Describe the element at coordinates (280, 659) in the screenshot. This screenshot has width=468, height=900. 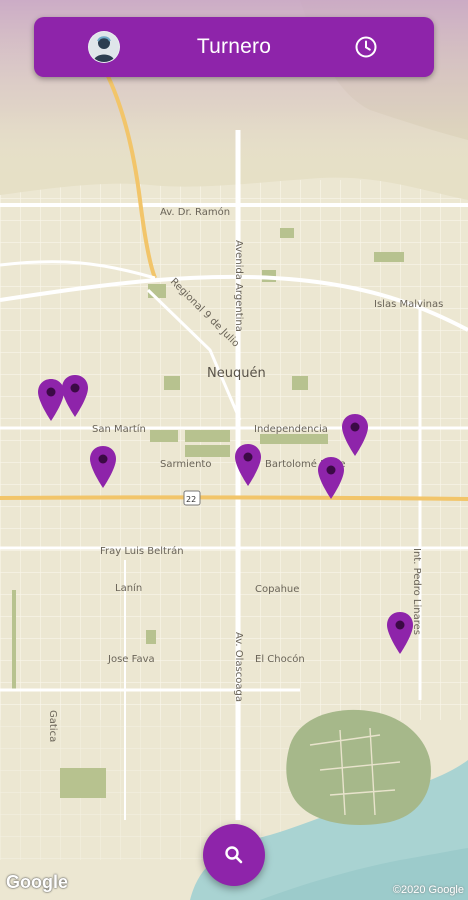
I see `map-label-el-chocon: El Chocón` at that location.